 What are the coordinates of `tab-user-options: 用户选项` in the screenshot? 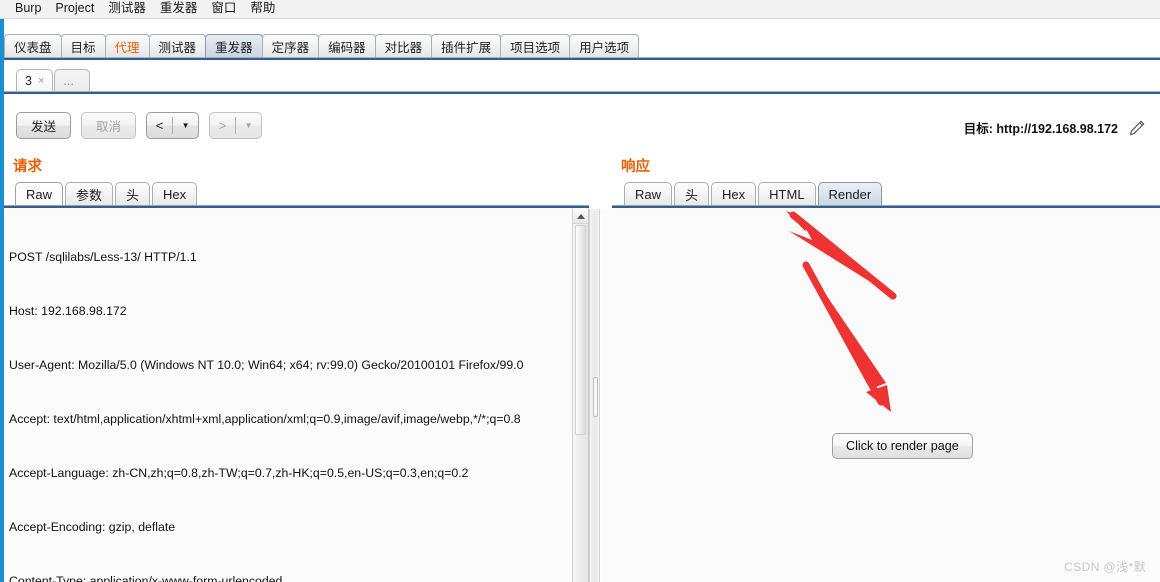 It's located at (604, 46).